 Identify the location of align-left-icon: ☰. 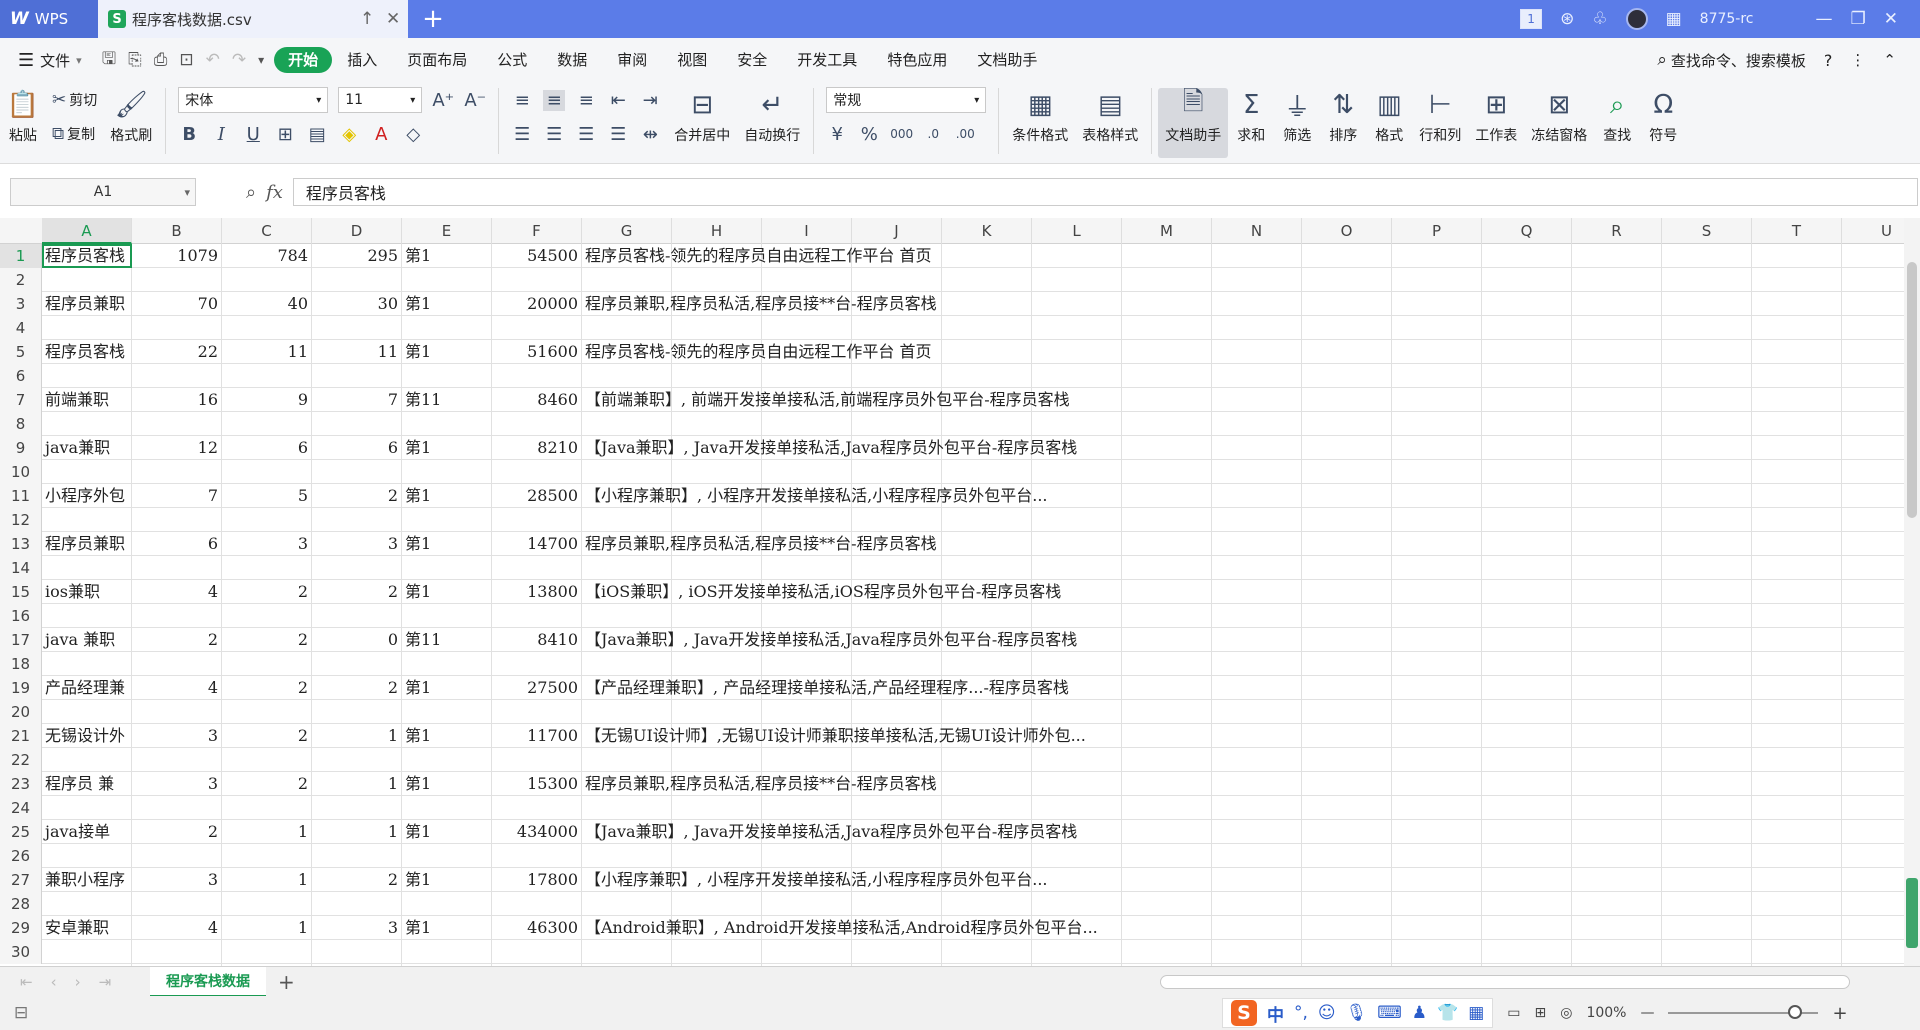
(522, 134).